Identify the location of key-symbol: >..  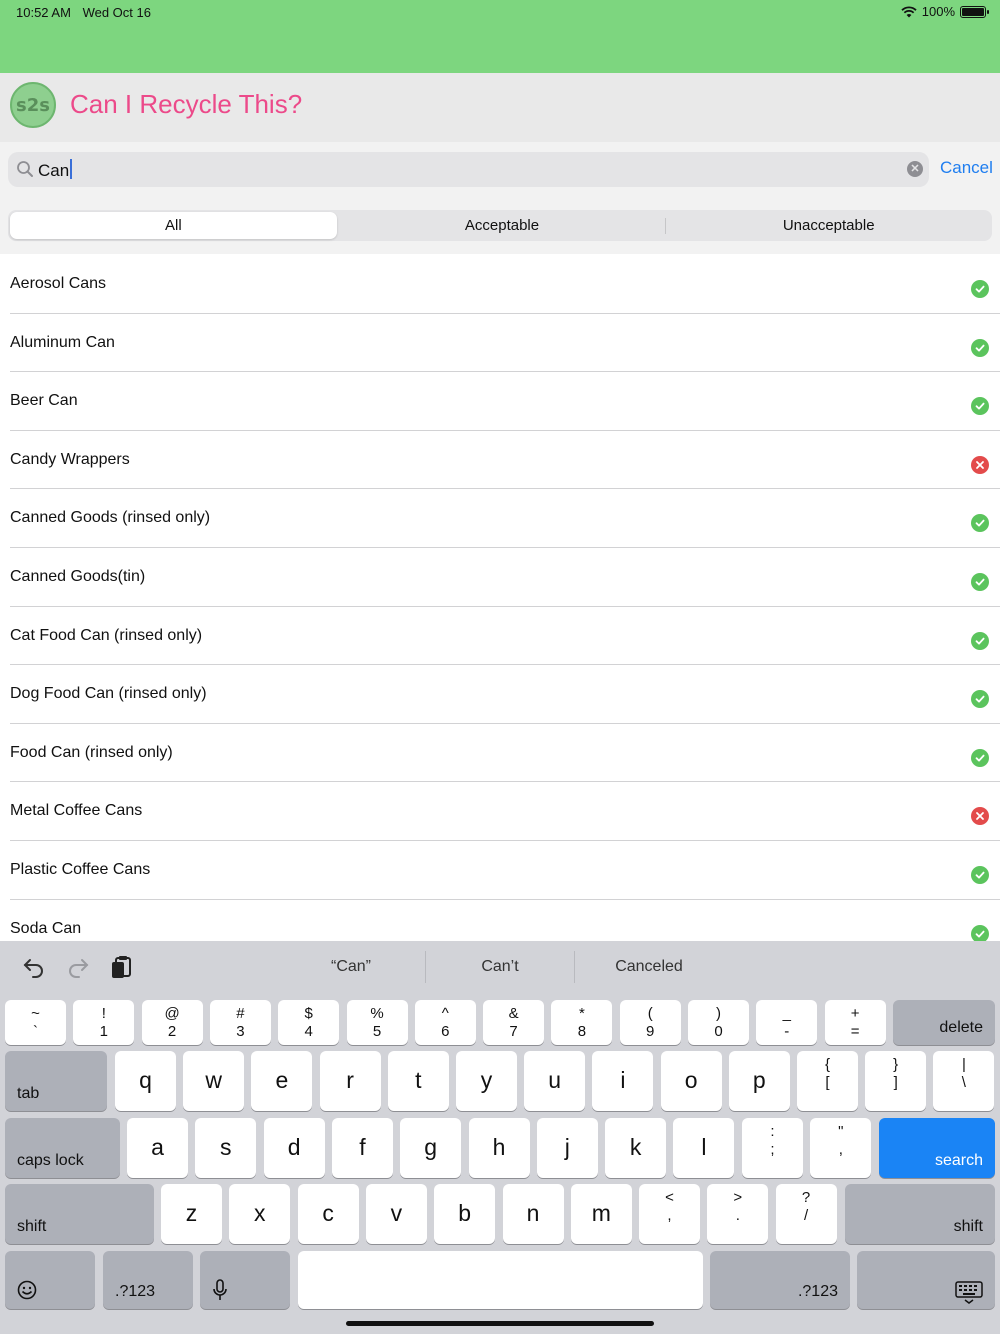
(738, 1214).